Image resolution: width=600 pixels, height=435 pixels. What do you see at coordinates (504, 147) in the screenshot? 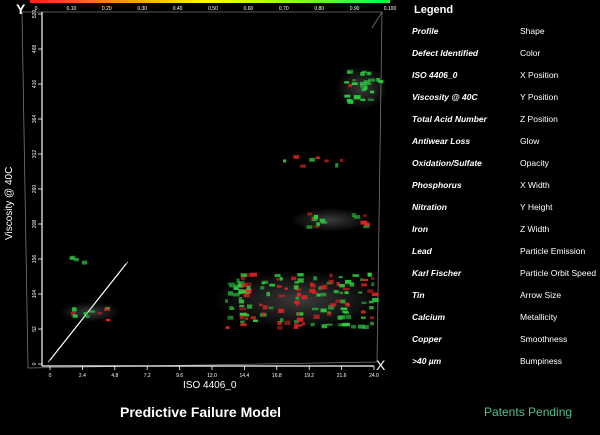
I see `legend-row: Antiwear Loss Glow` at bounding box center [504, 147].